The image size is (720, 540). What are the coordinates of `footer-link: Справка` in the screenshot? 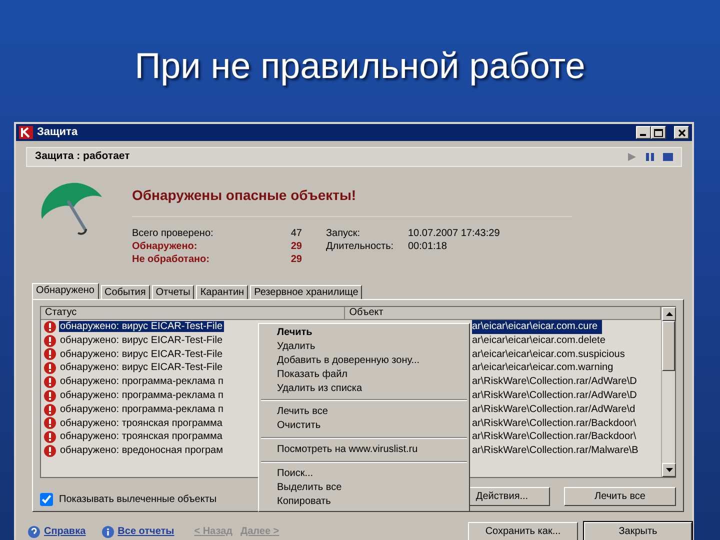 It's located at (65, 531).